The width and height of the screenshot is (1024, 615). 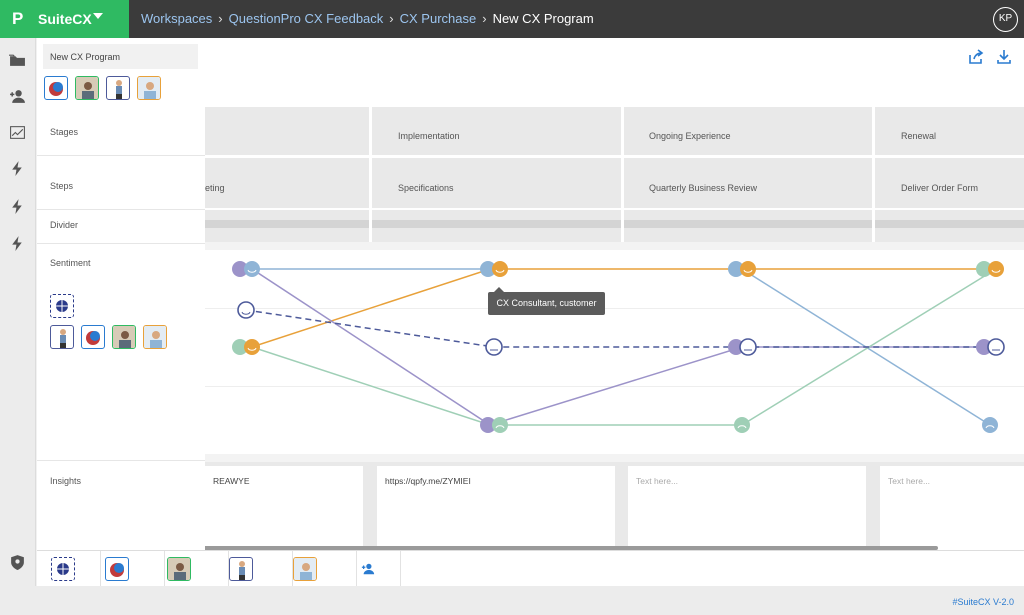 What do you see at coordinates (64, 225) in the screenshot?
I see `row-label-divider: Divider` at bounding box center [64, 225].